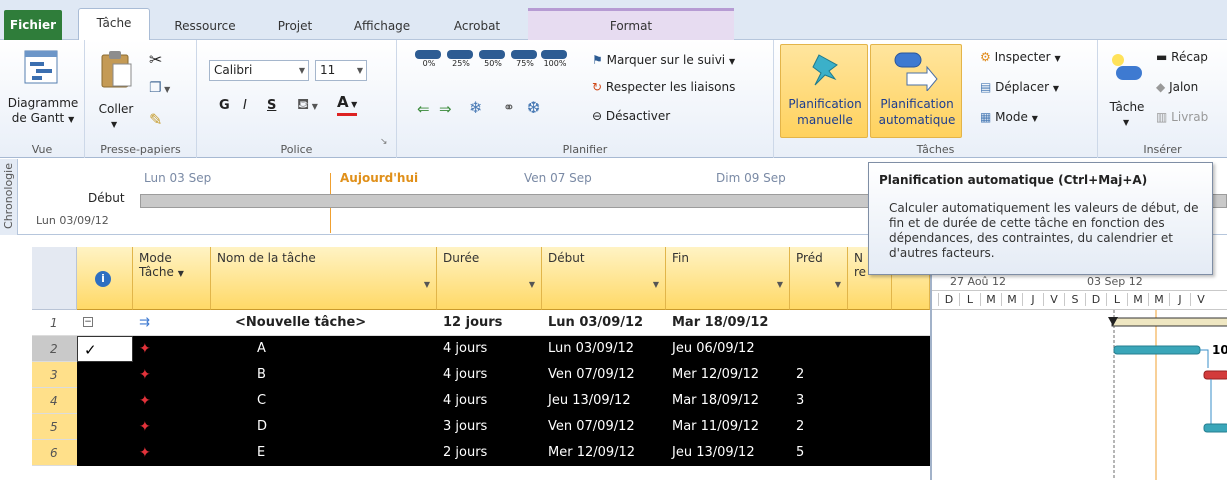 The image size is (1227, 480). What do you see at coordinates (1177, 87) in the screenshot?
I see `milestone-button: ◆ Jalon` at bounding box center [1177, 87].